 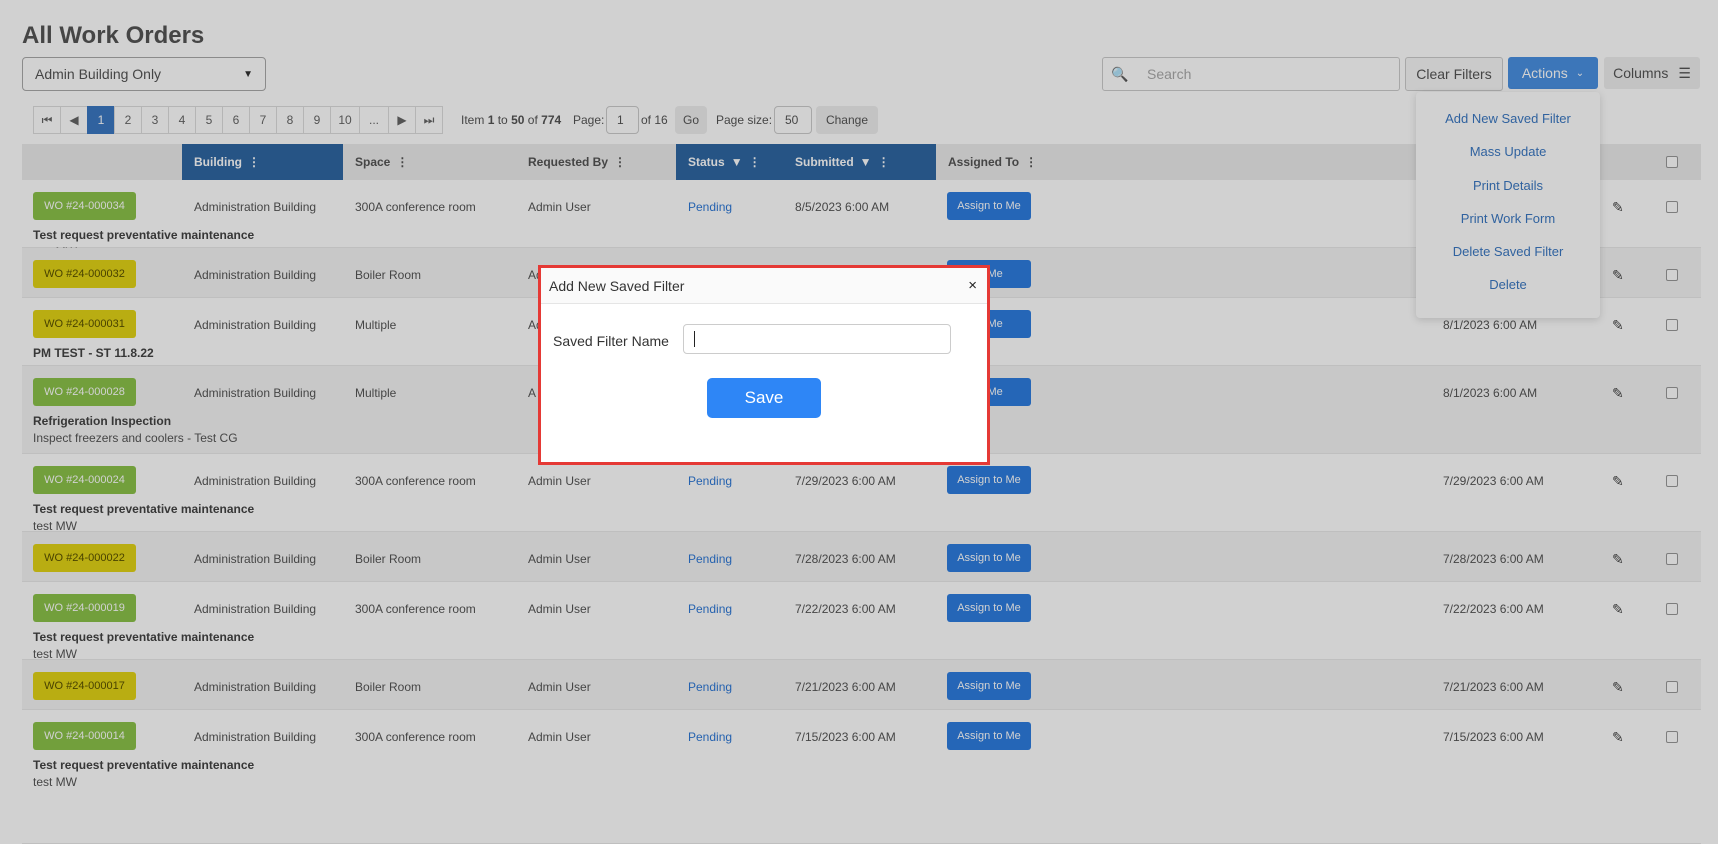 What do you see at coordinates (817, 339) in the screenshot?
I see `saved-filter-name-input` at bounding box center [817, 339].